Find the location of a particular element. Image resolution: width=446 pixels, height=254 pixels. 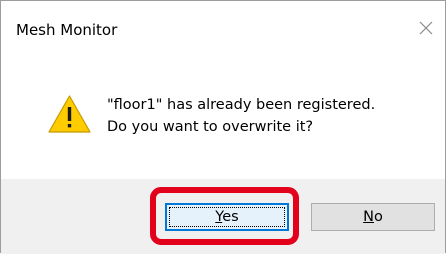

no-button: No is located at coordinates (373, 217).